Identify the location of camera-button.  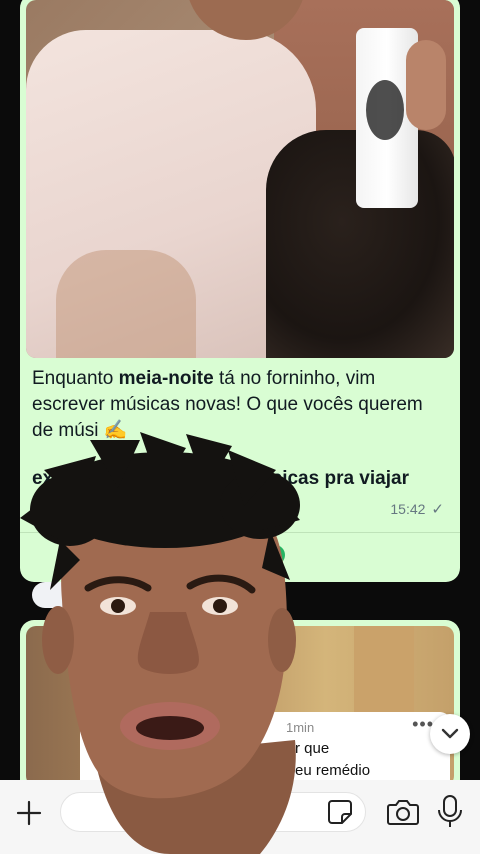
(403, 812).